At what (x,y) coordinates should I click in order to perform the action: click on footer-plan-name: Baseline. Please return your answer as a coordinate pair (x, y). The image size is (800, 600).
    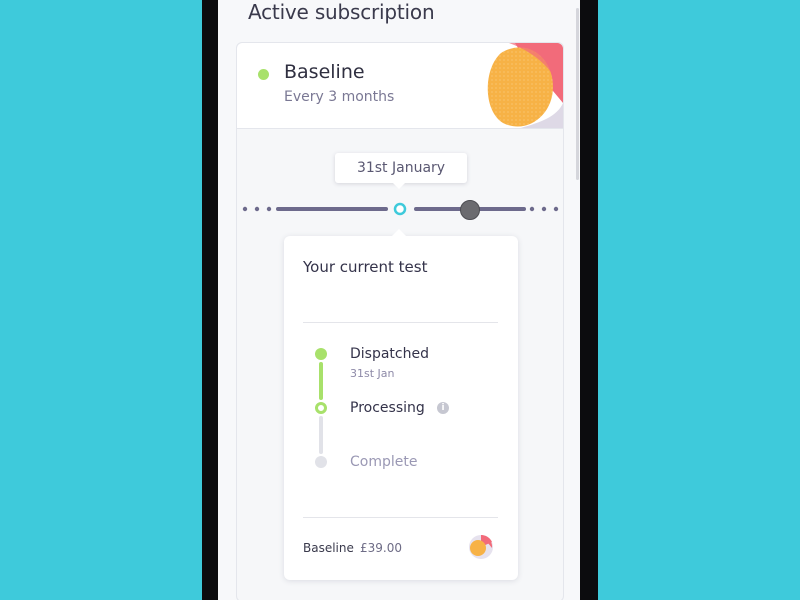
    Looking at the image, I should click on (328, 548).